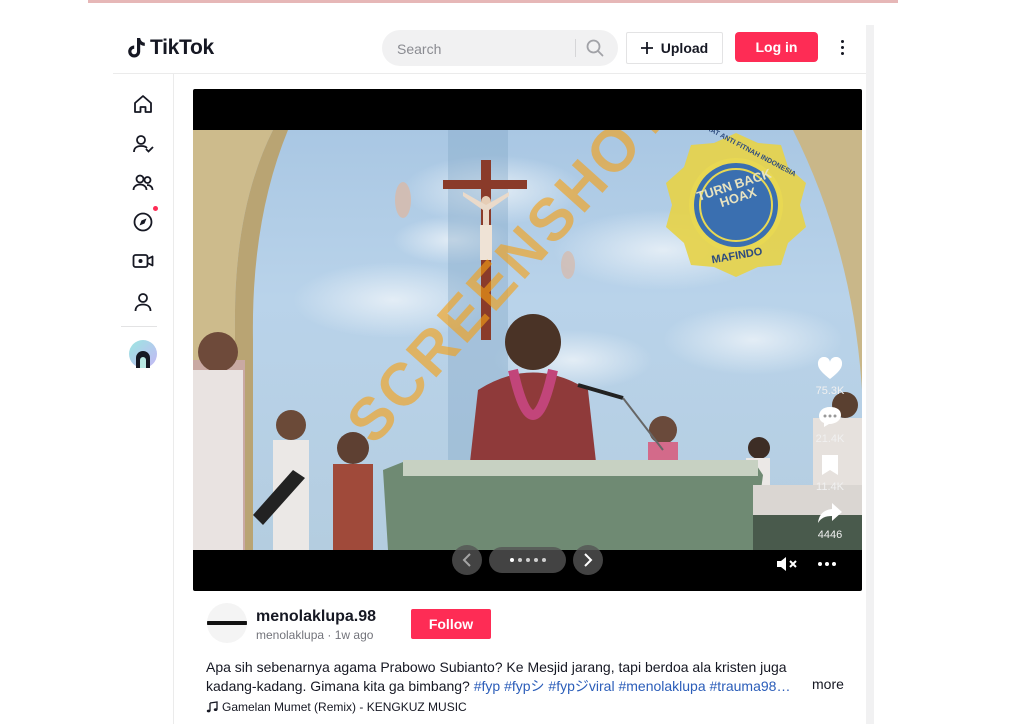 This screenshot has width=1024, height=724. I want to click on carousel-indicator, so click(527, 560).